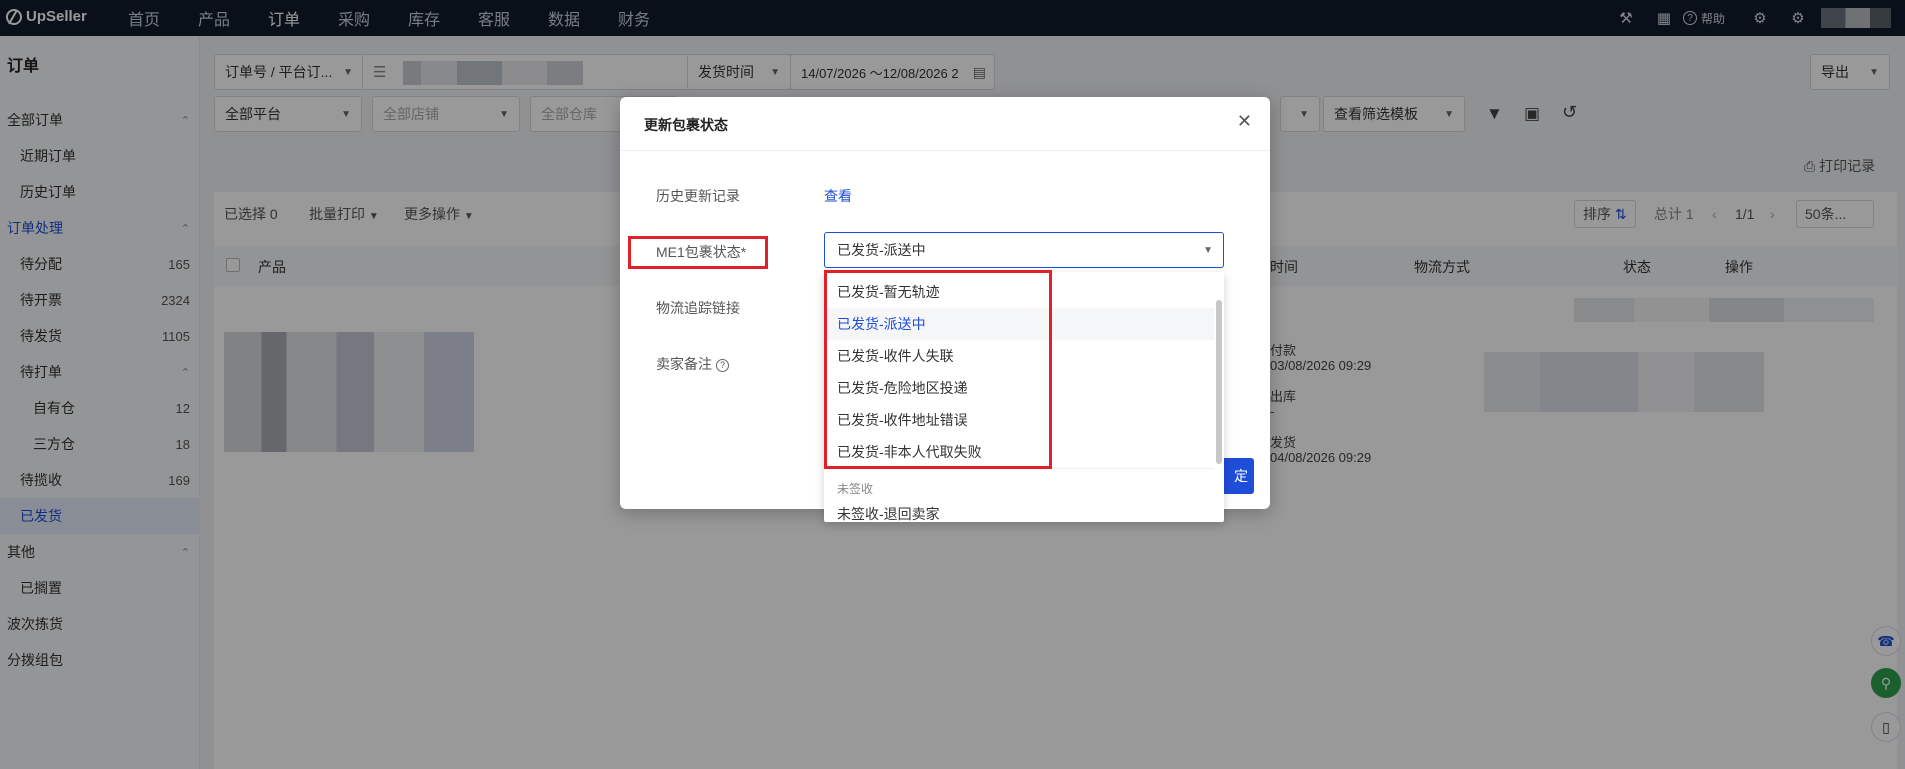 The height and width of the screenshot is (769, 1905). What do you see at coordinates (698, 196) in the screenshot?
I see `history-label: 历史更新记录` at bounding box center [698, 196].